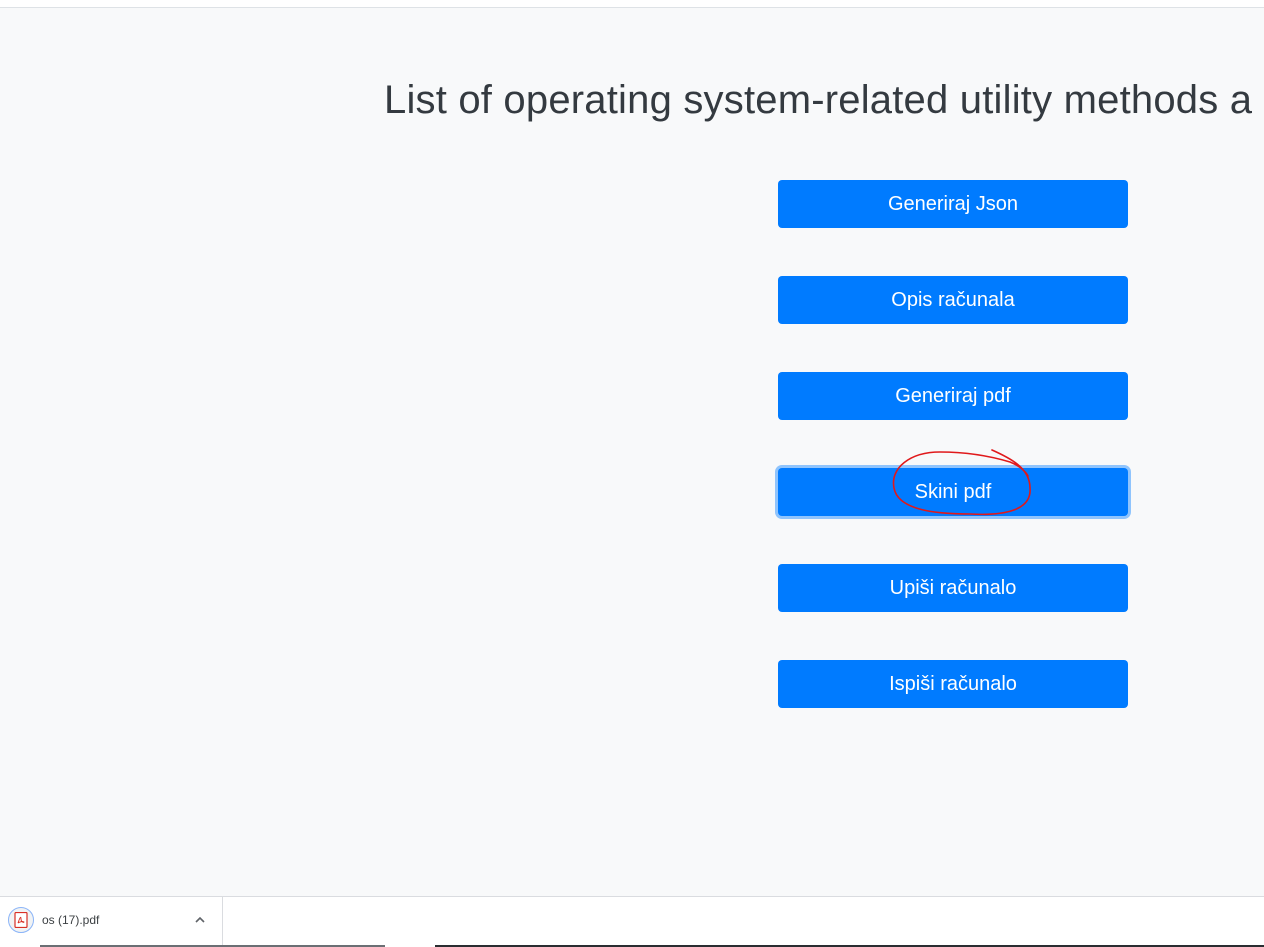 The height and width of the screenshot is (947, 1264). I want to click on generiraj-json-button: Generiraj Json, so click(953, 204).